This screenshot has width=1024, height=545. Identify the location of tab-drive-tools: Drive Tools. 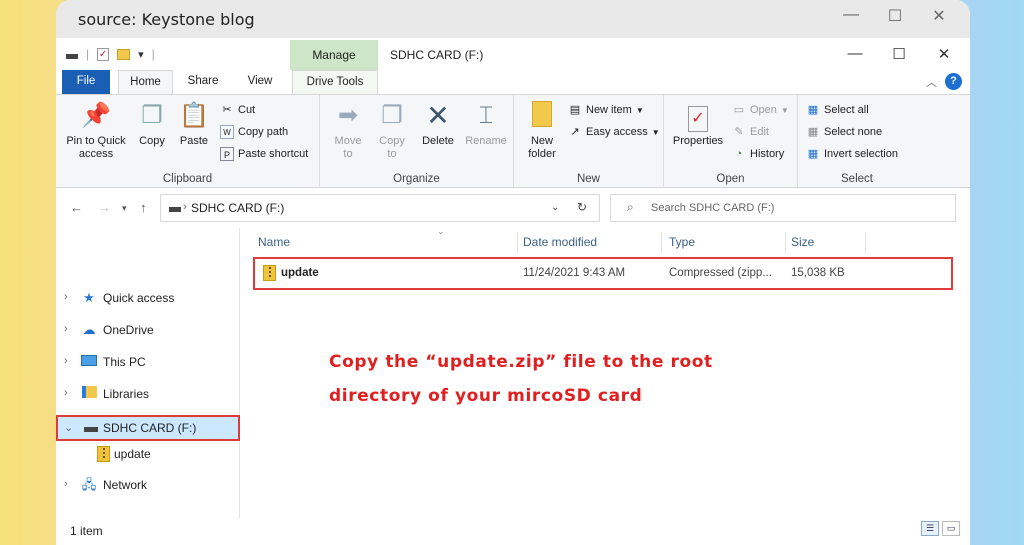
(335, 82).